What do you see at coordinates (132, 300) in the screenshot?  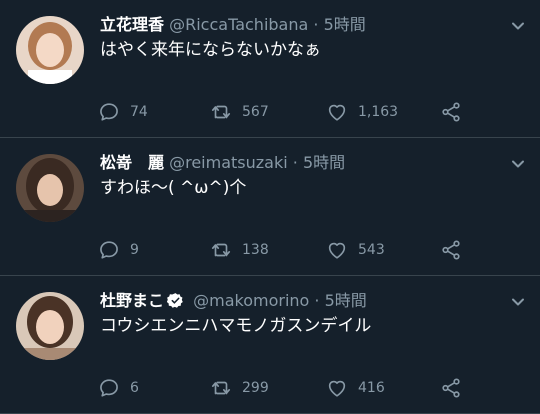 I see `display-name: 杜野まこ` at bounding box center [132, 300].